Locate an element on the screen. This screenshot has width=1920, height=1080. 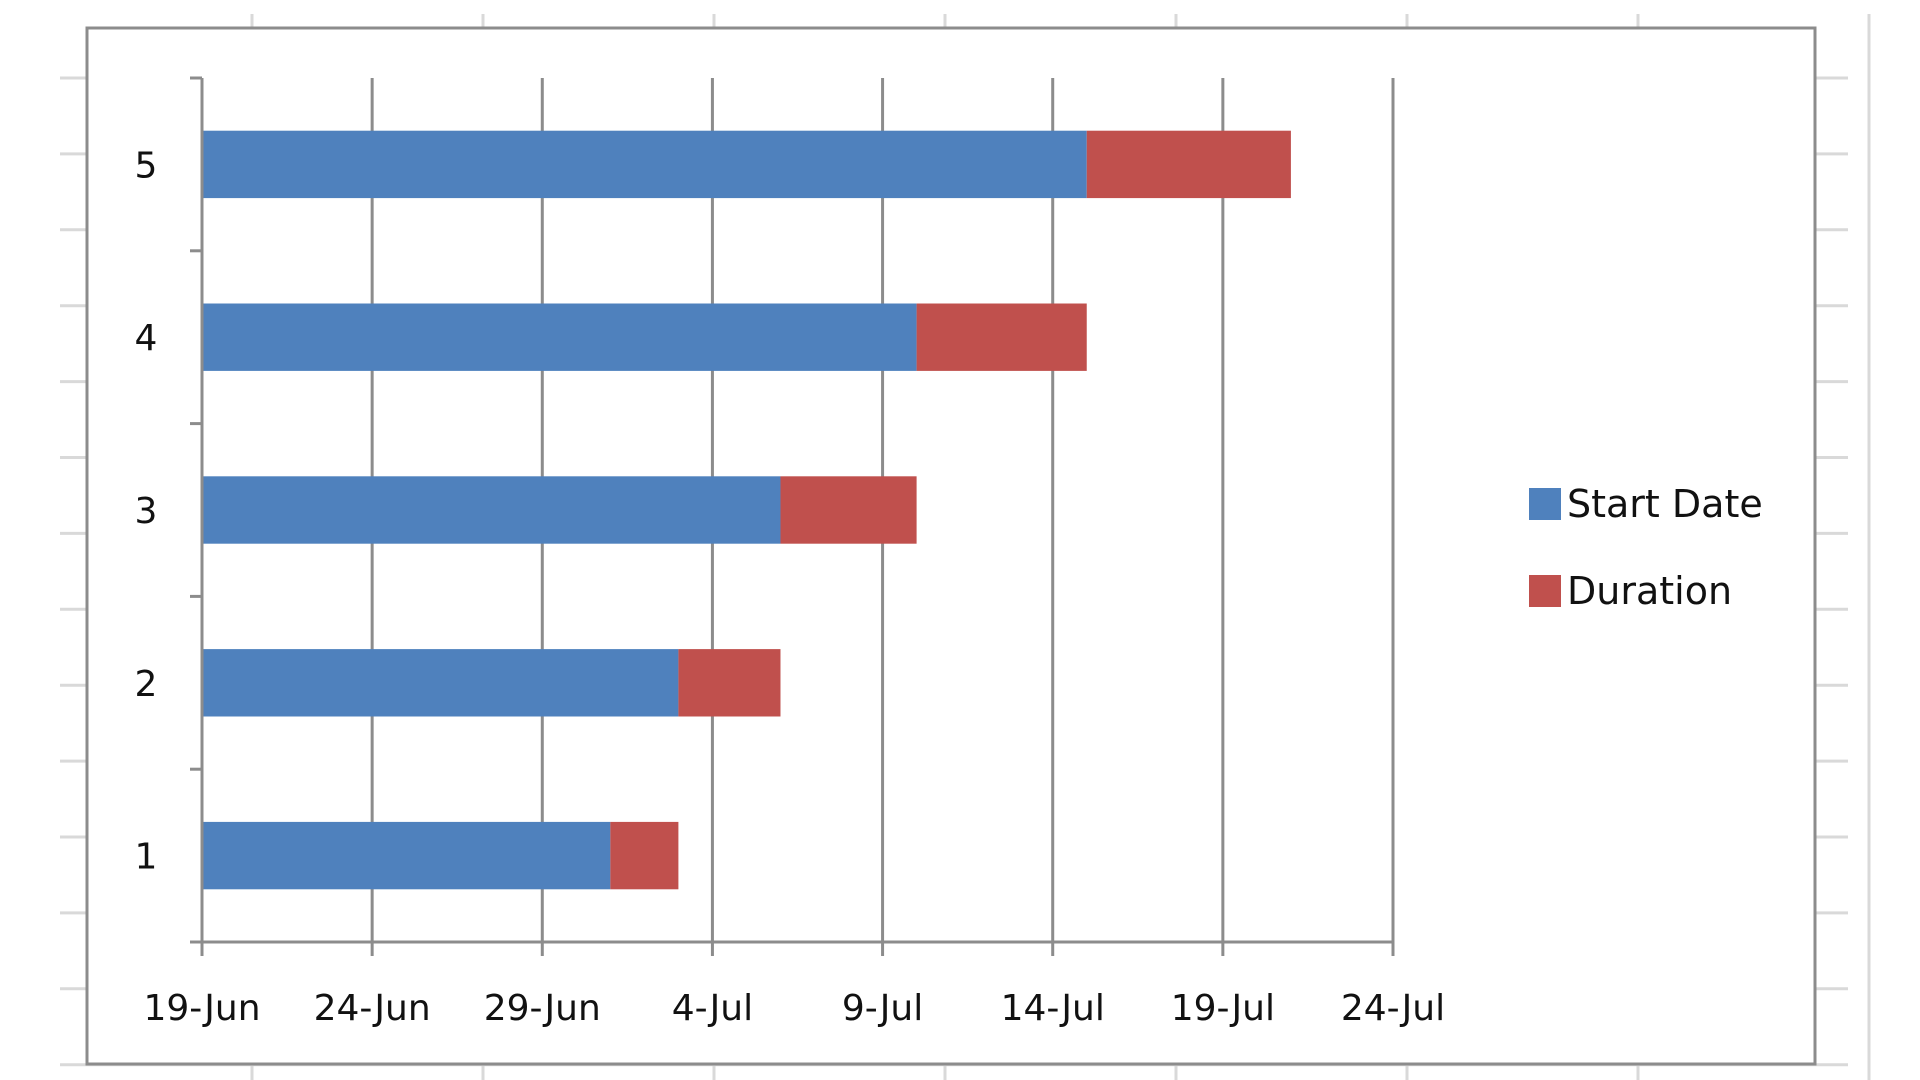
legend-swatch-duration is located at coordinates (1545, 591).